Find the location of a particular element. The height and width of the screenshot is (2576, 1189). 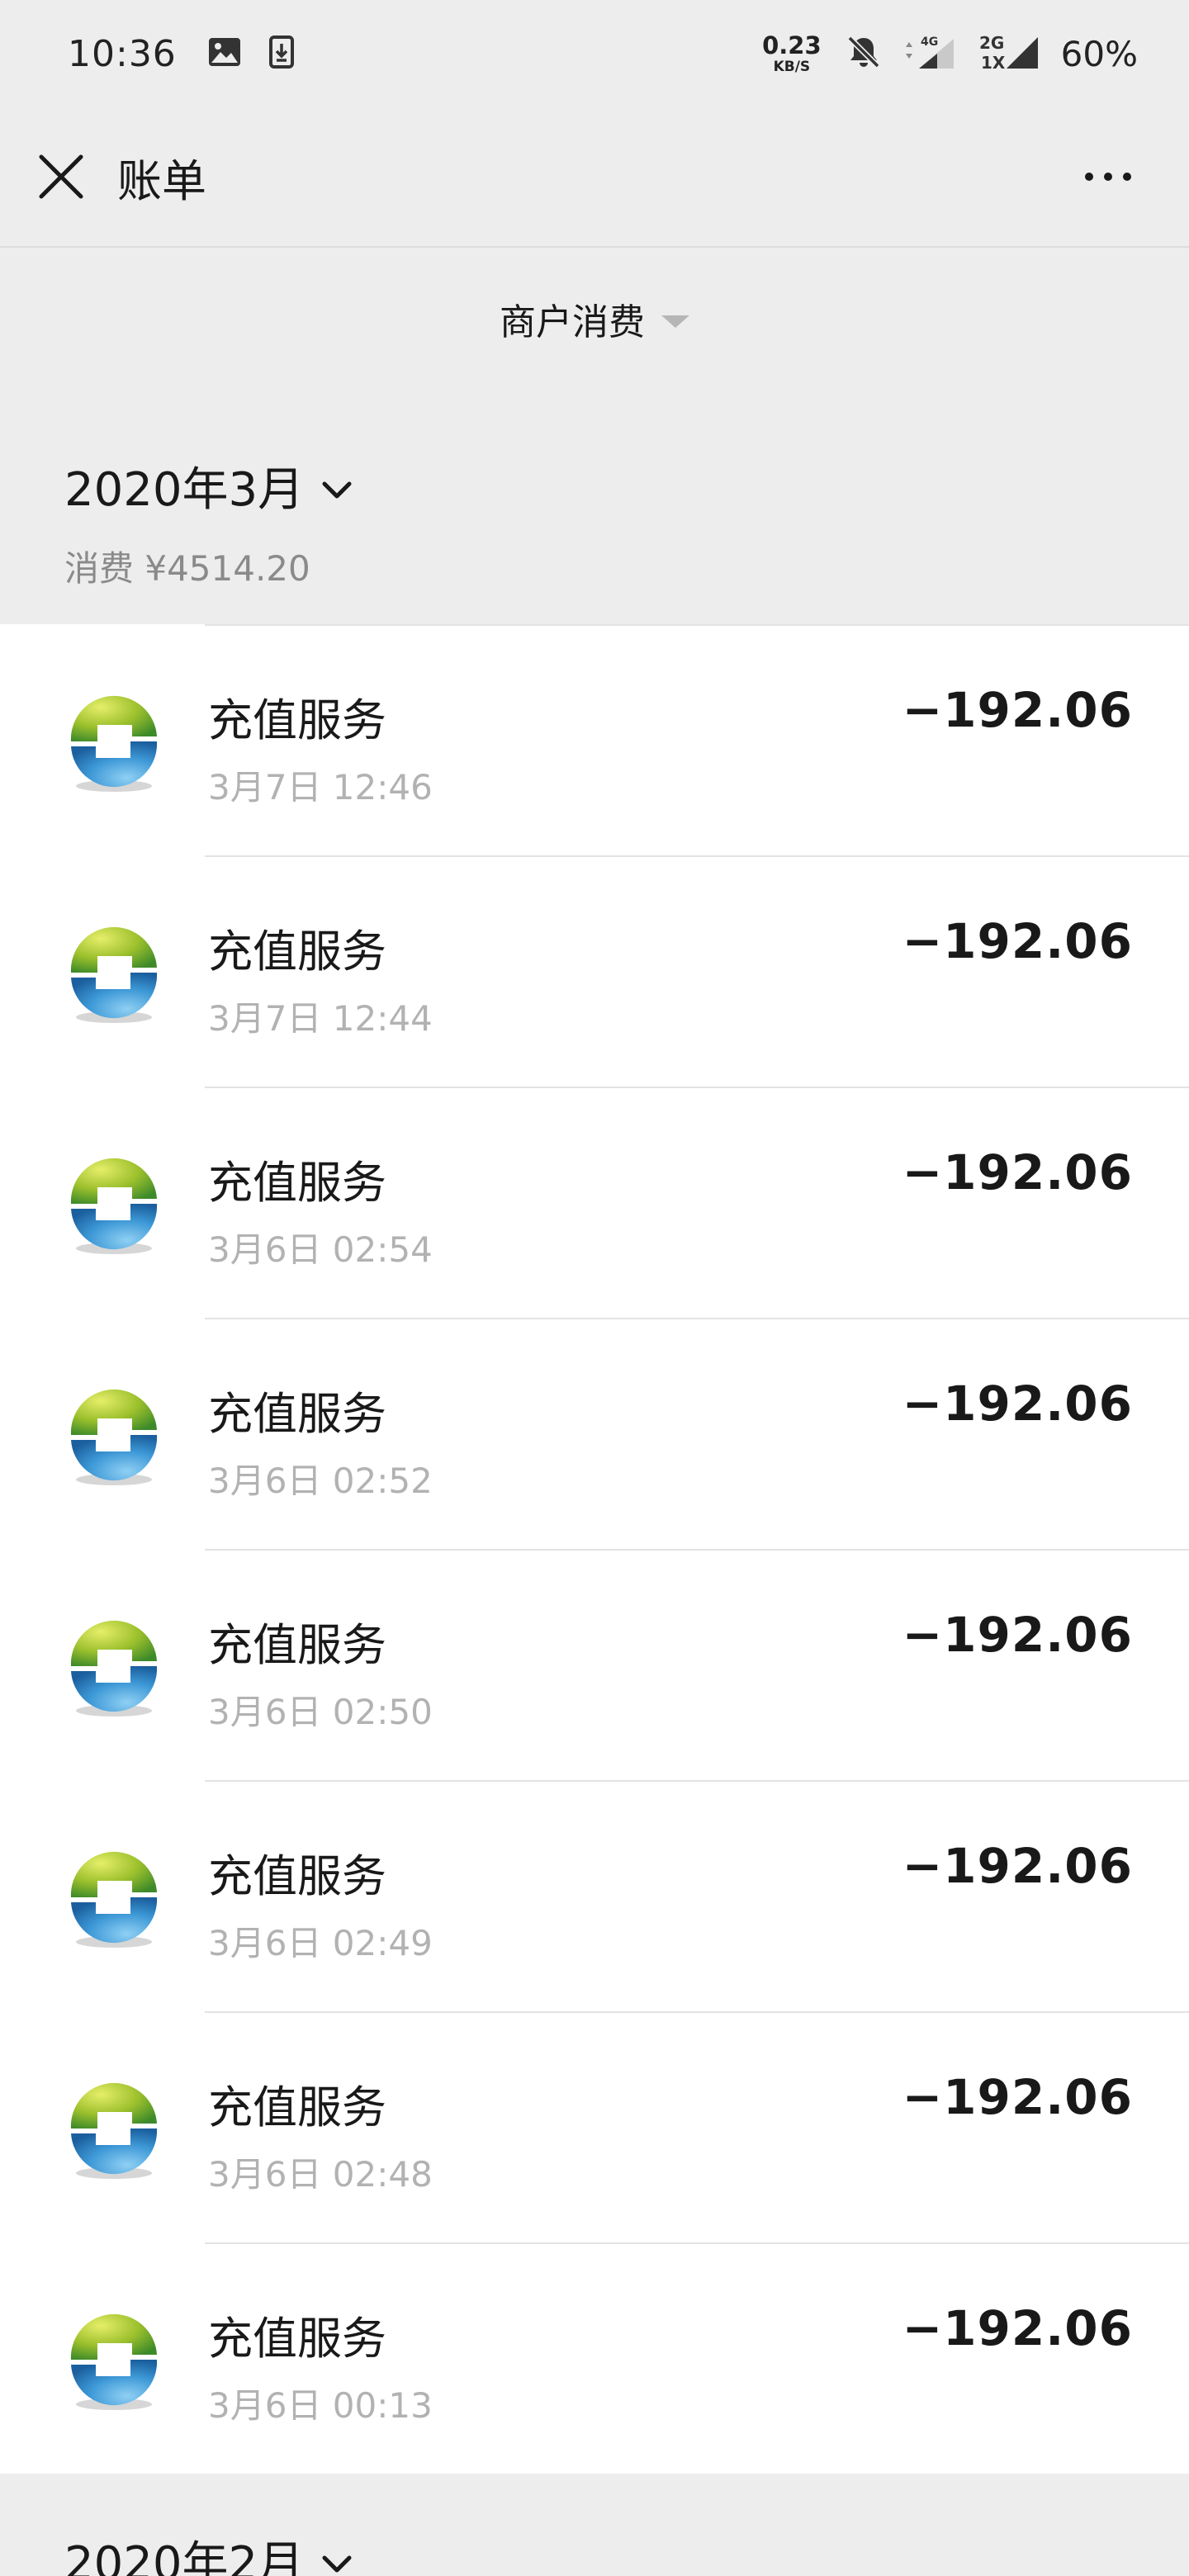

transaction-time: 3月6日 02:49 is located at coordinates (320, 1943).